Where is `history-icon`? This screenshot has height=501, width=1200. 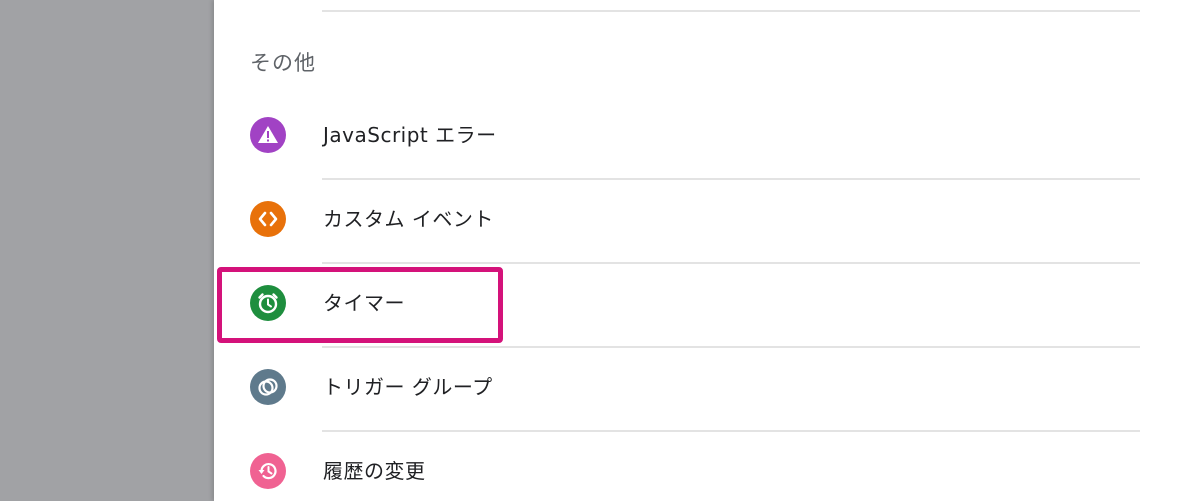 history-icon is located at coordinates (268, 471).